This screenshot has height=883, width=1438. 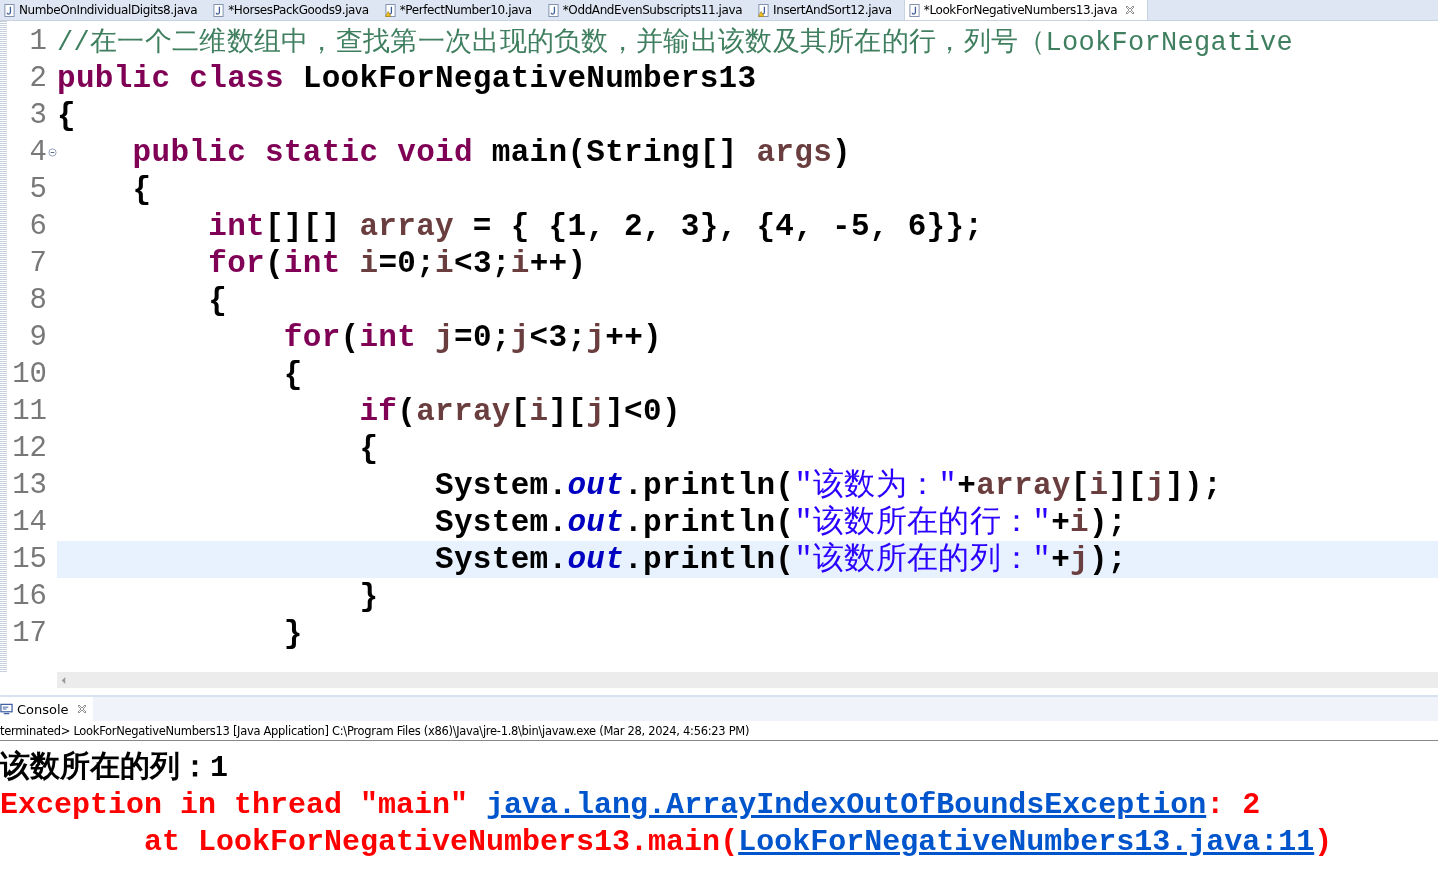 What do you see at coordinates (649, 10) in the screenshot?
I see `editor-tab: *OddAndEvenSubscripts11.java` at bounding box center [649, 10].